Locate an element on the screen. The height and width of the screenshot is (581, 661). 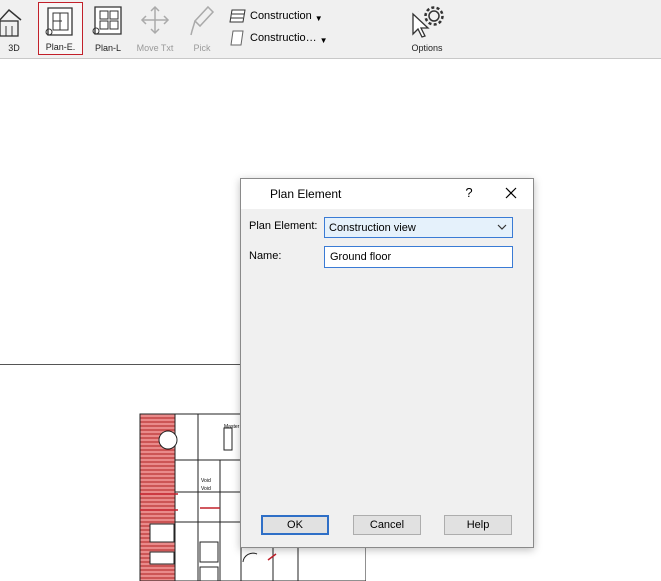
construction-dropdown: Construction ▼ is located at coordinates (276, 16).